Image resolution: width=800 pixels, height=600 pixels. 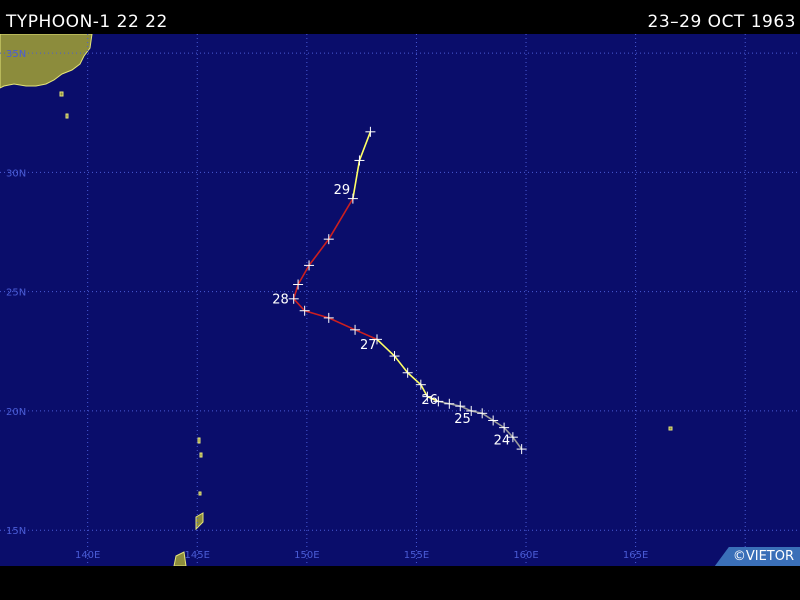 I want to click on lat-label: 30N, so click(x=16, y=173).